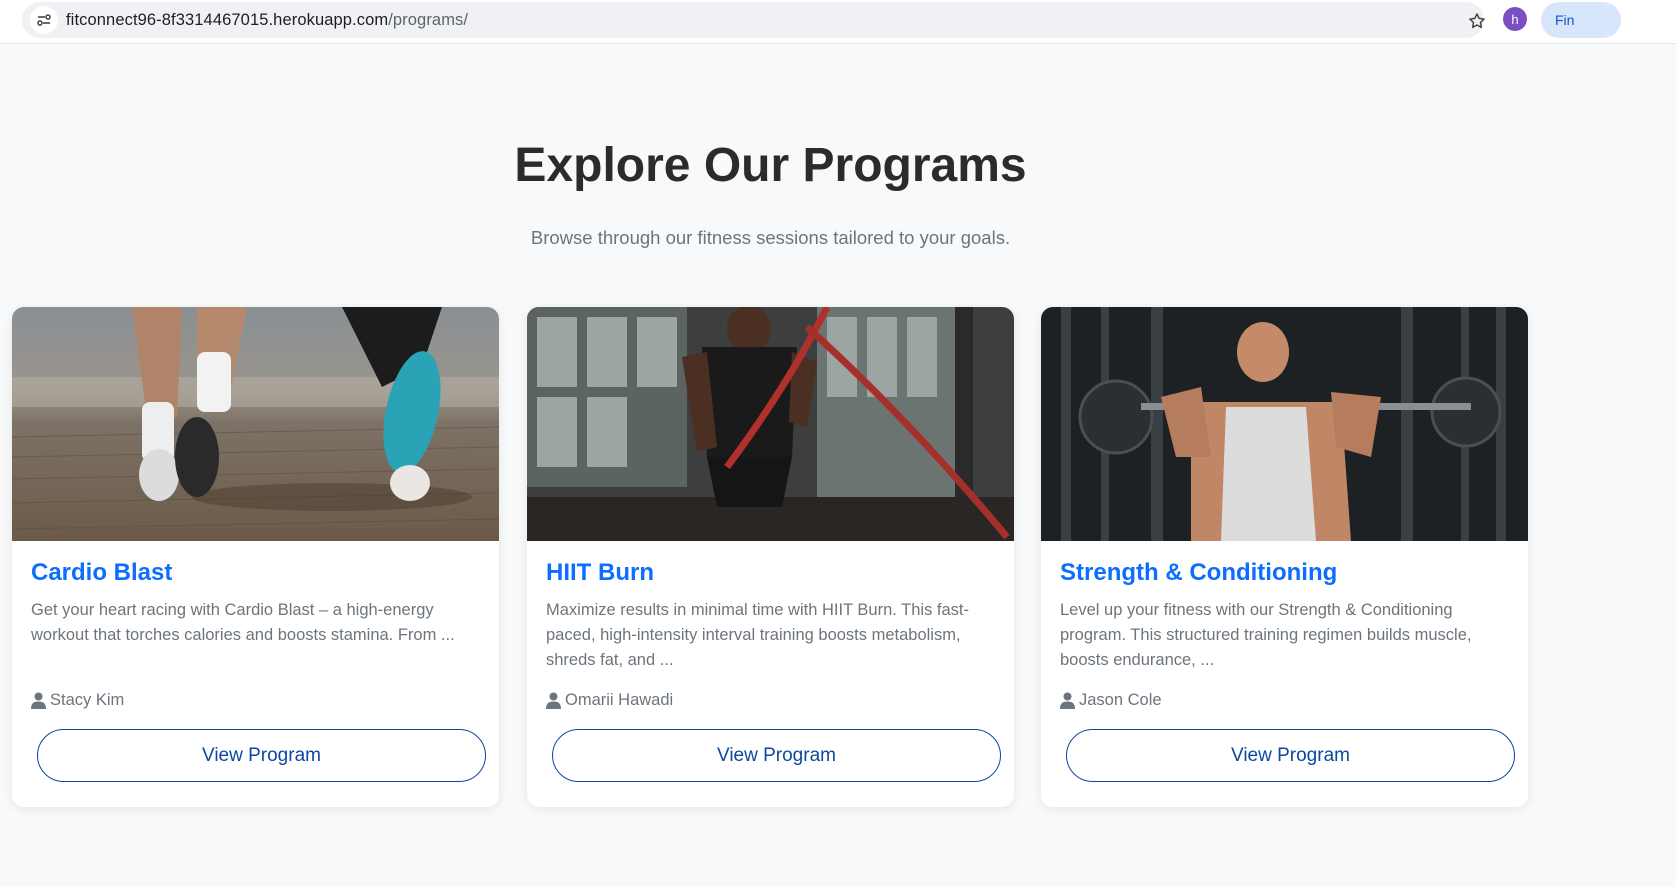 The height and width of the screenshot is (887, 1676). What do you see at coordinates (87, 700) in the screenshot?
I see `trainer-name: Stacy Kim` at bounding box center [87, 700].